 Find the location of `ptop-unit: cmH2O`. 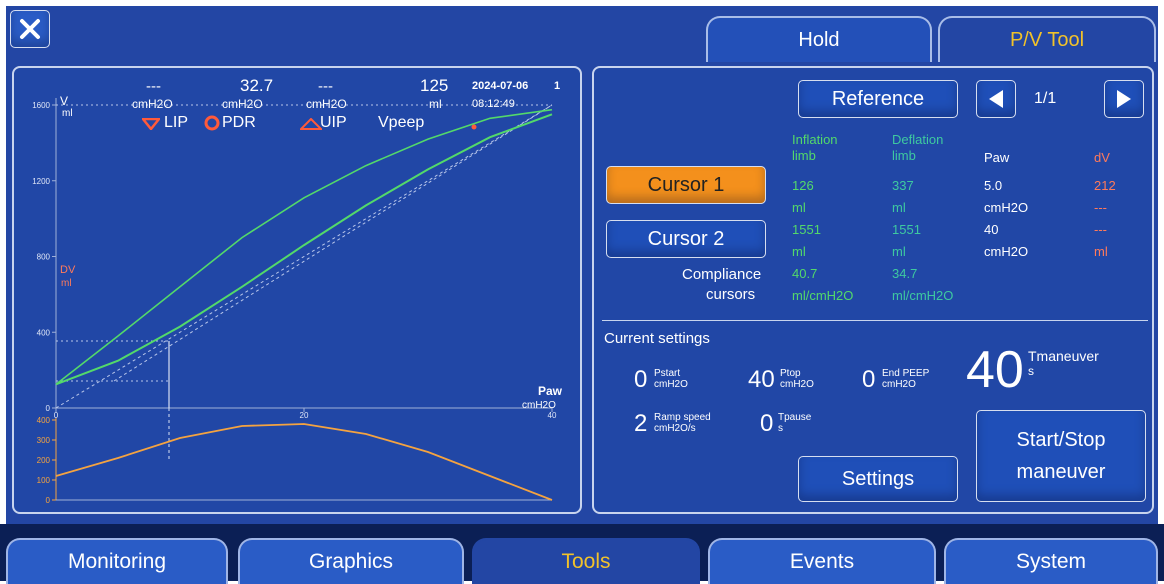

ptop-unit: cmH2O is located at coordinates (797, 384).